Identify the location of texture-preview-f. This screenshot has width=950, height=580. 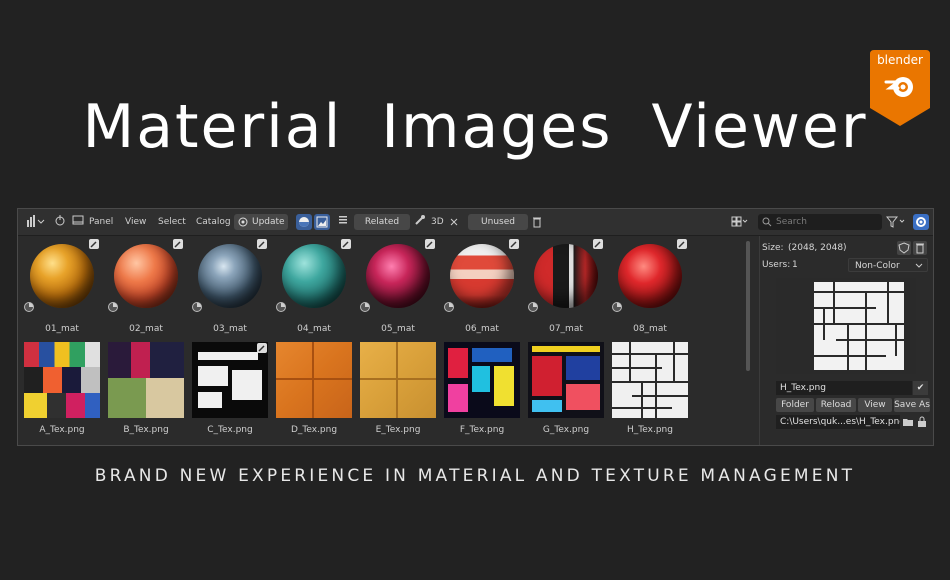
(482, 380).